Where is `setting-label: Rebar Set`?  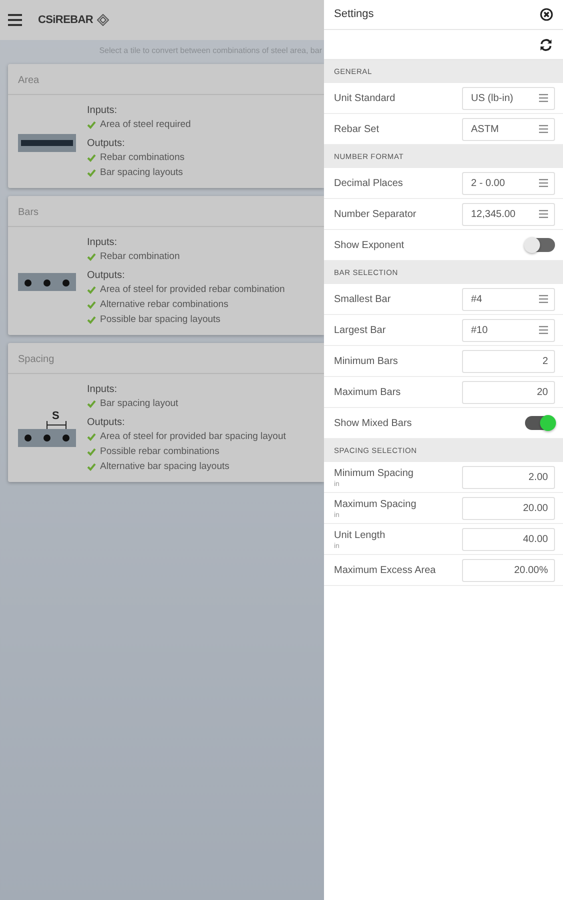
setting-label: Rebar Set is located at coordinates (357, 129).